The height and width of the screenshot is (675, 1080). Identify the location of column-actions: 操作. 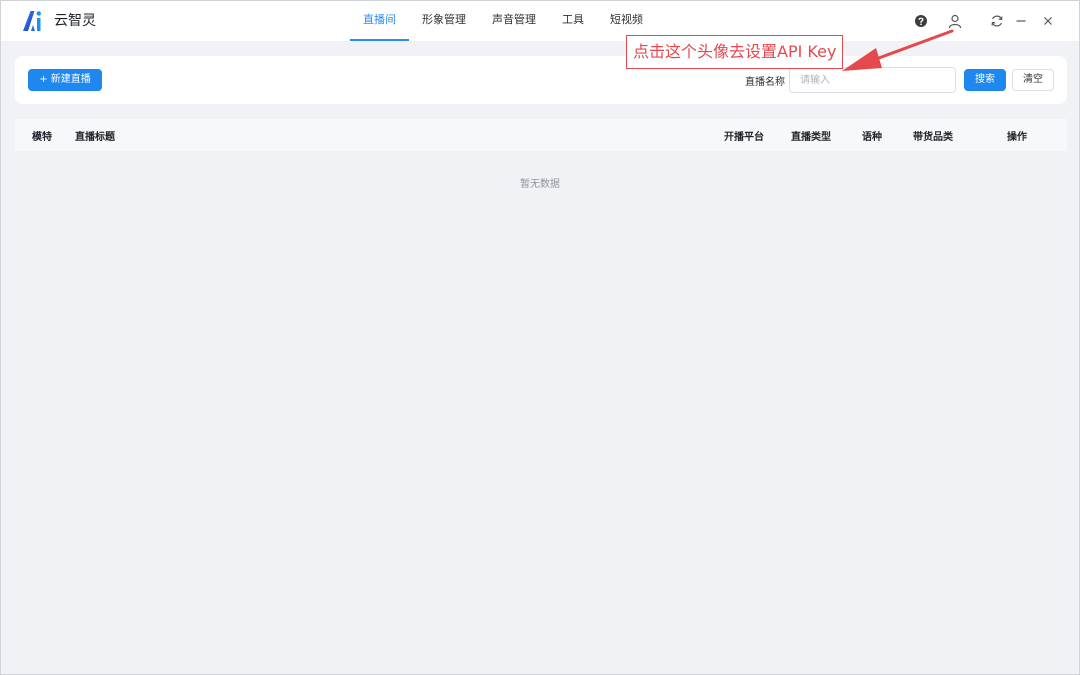
(1017, 137).